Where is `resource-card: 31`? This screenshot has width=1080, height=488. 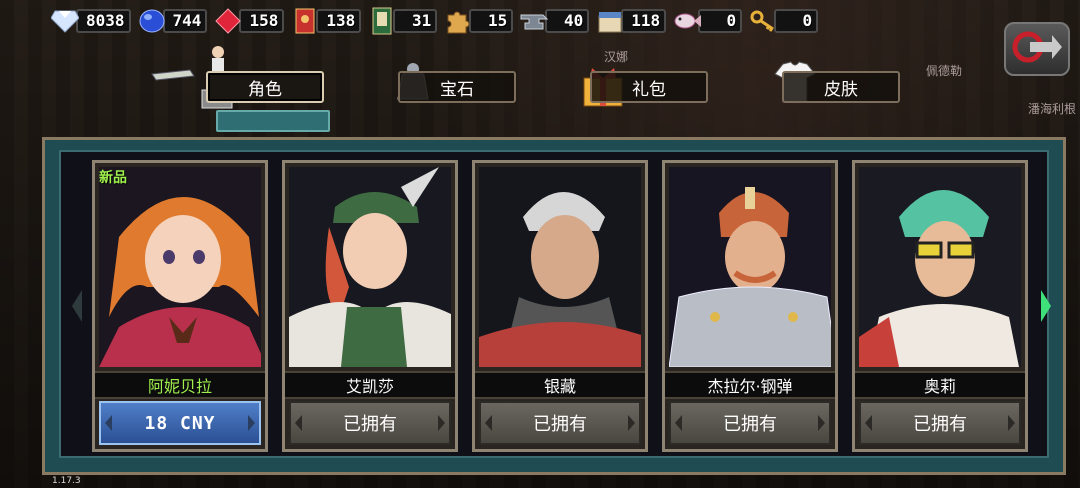
resource-card: 31 is located at coordinates (402, 21).